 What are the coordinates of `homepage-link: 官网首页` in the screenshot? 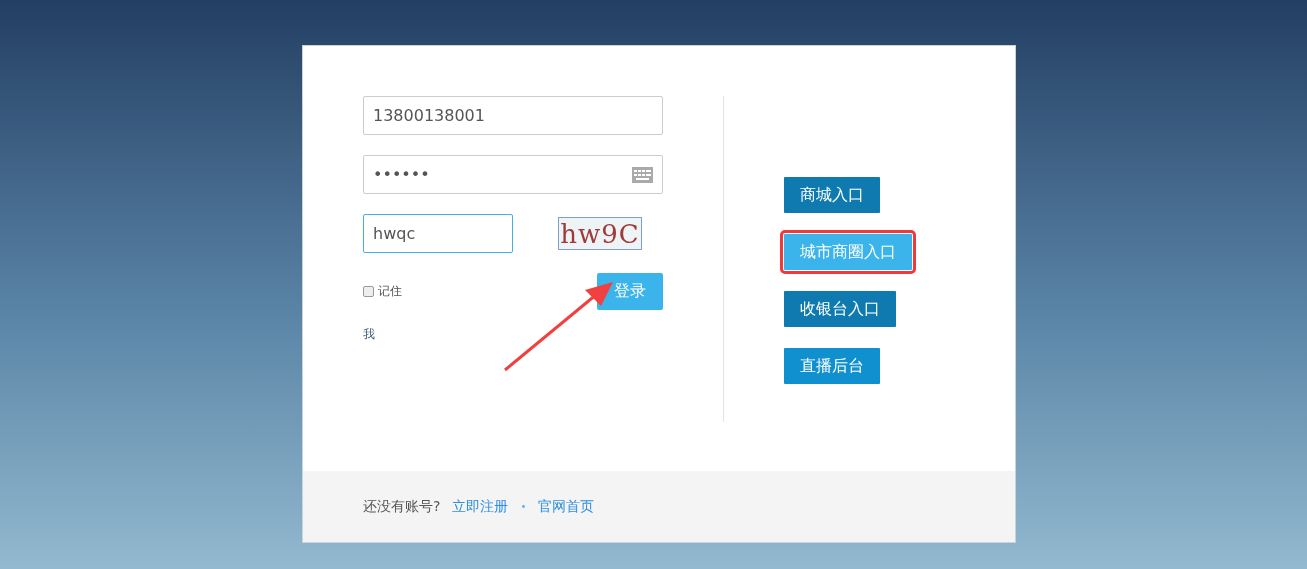 It's located at (566, 506).